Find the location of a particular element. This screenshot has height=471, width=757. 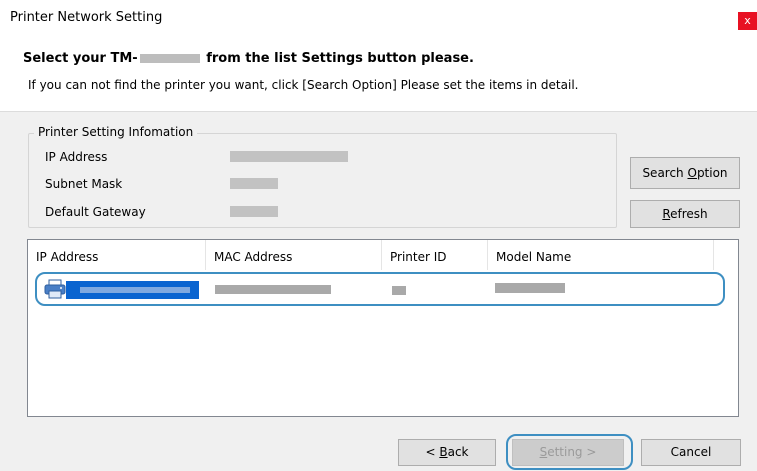

redacted-model is located at coordinates (169, 58).